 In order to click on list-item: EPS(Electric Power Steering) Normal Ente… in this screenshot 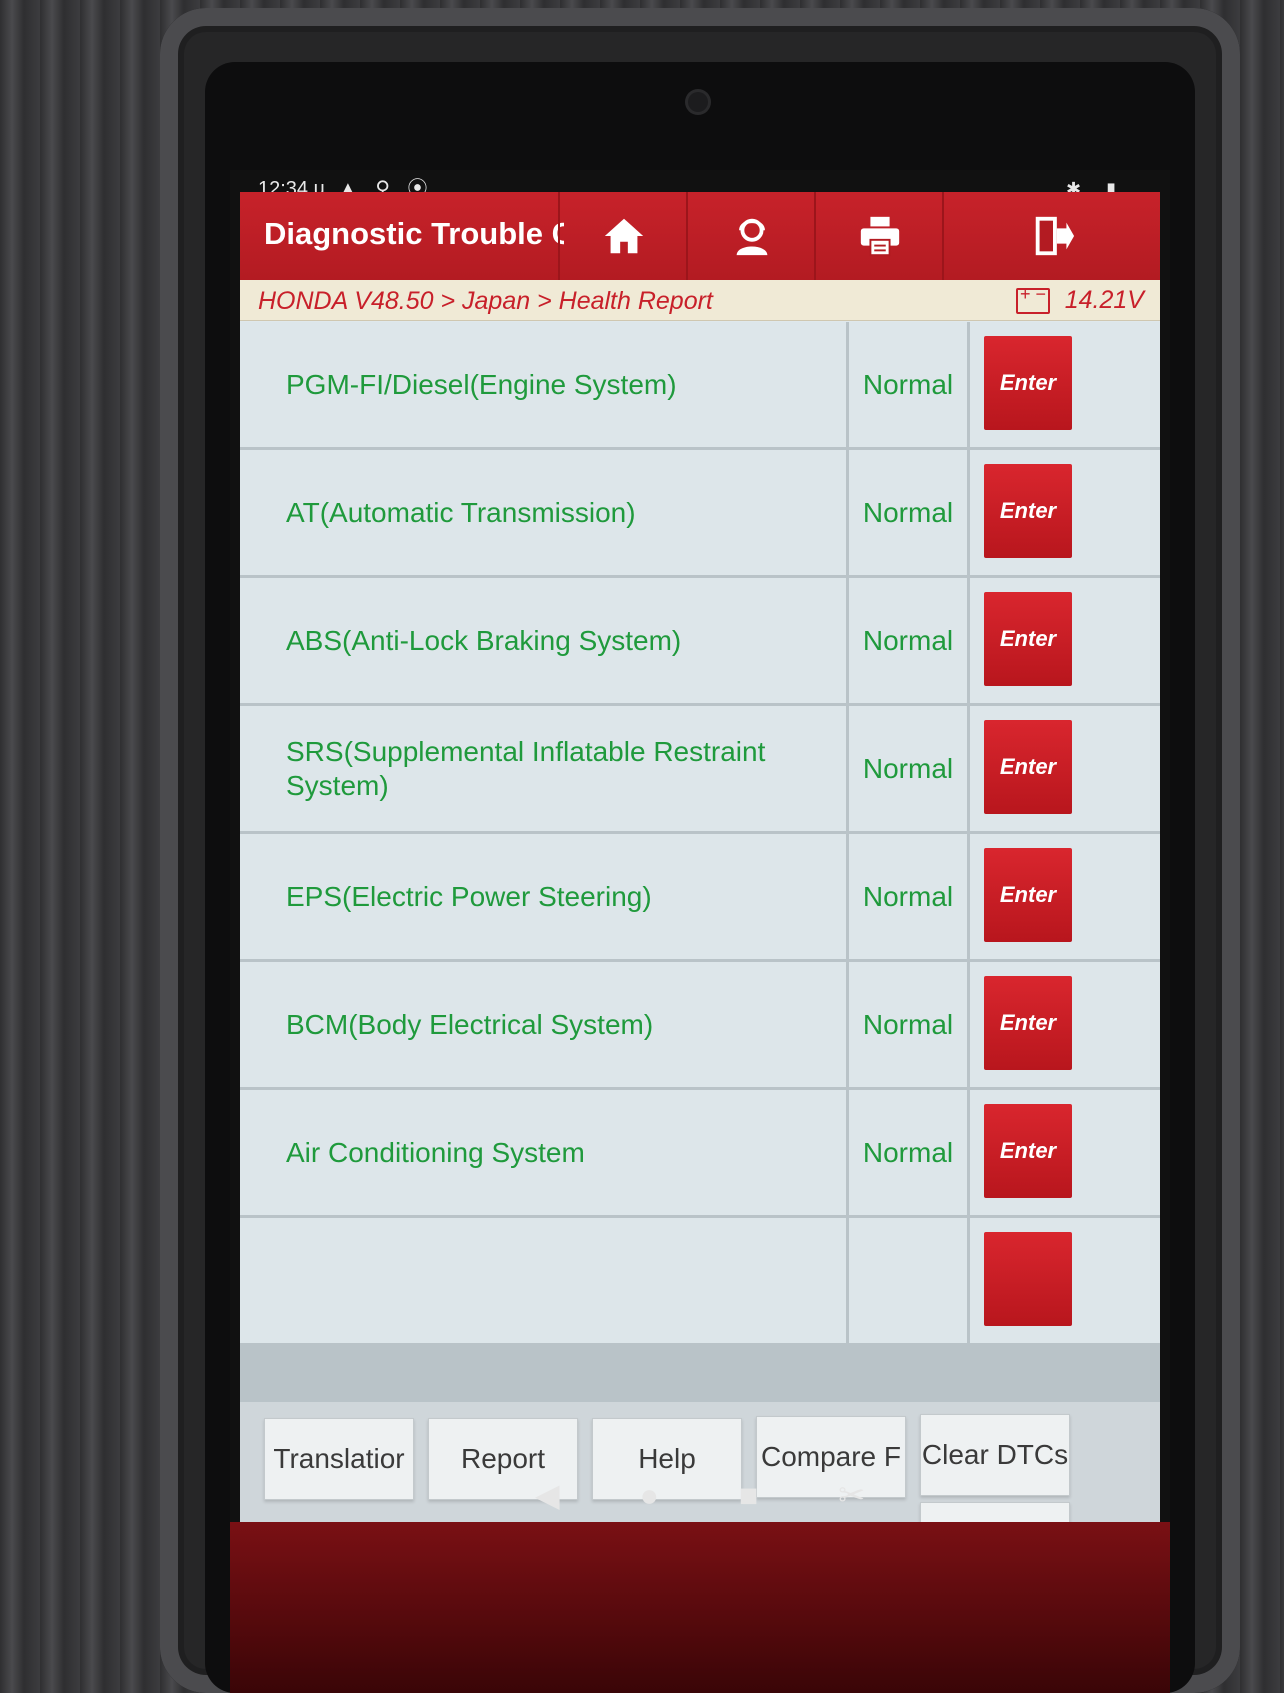, I will do `click(700, 897)`.